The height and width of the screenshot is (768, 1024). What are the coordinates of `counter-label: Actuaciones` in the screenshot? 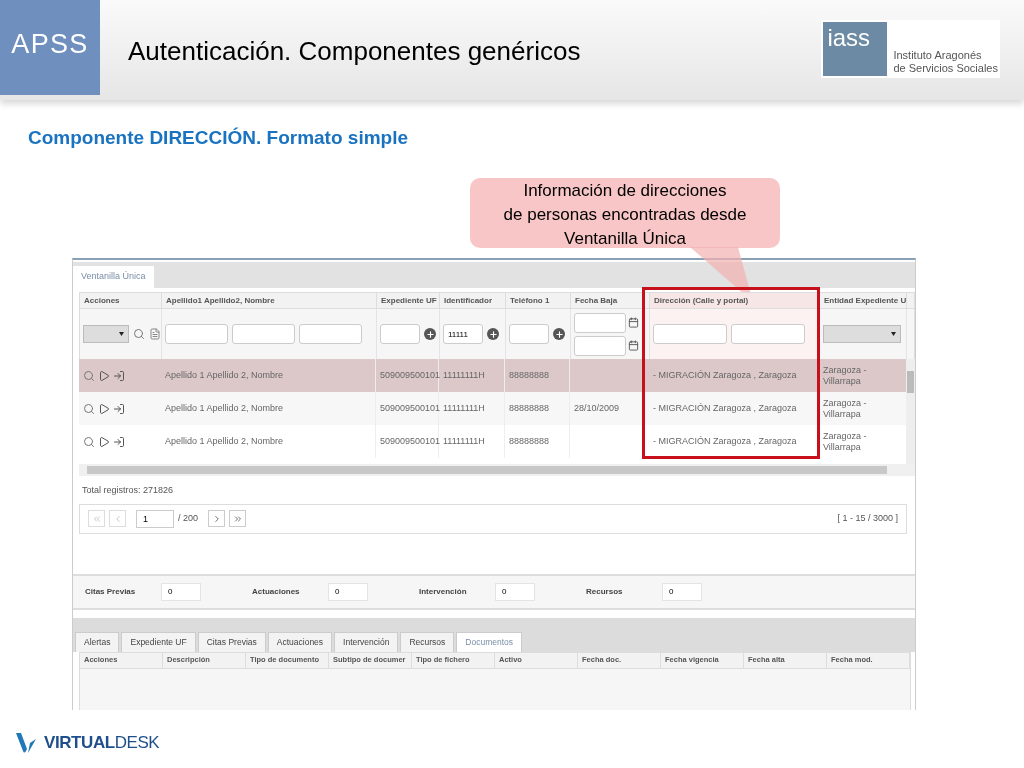 It's located at (276, 591).